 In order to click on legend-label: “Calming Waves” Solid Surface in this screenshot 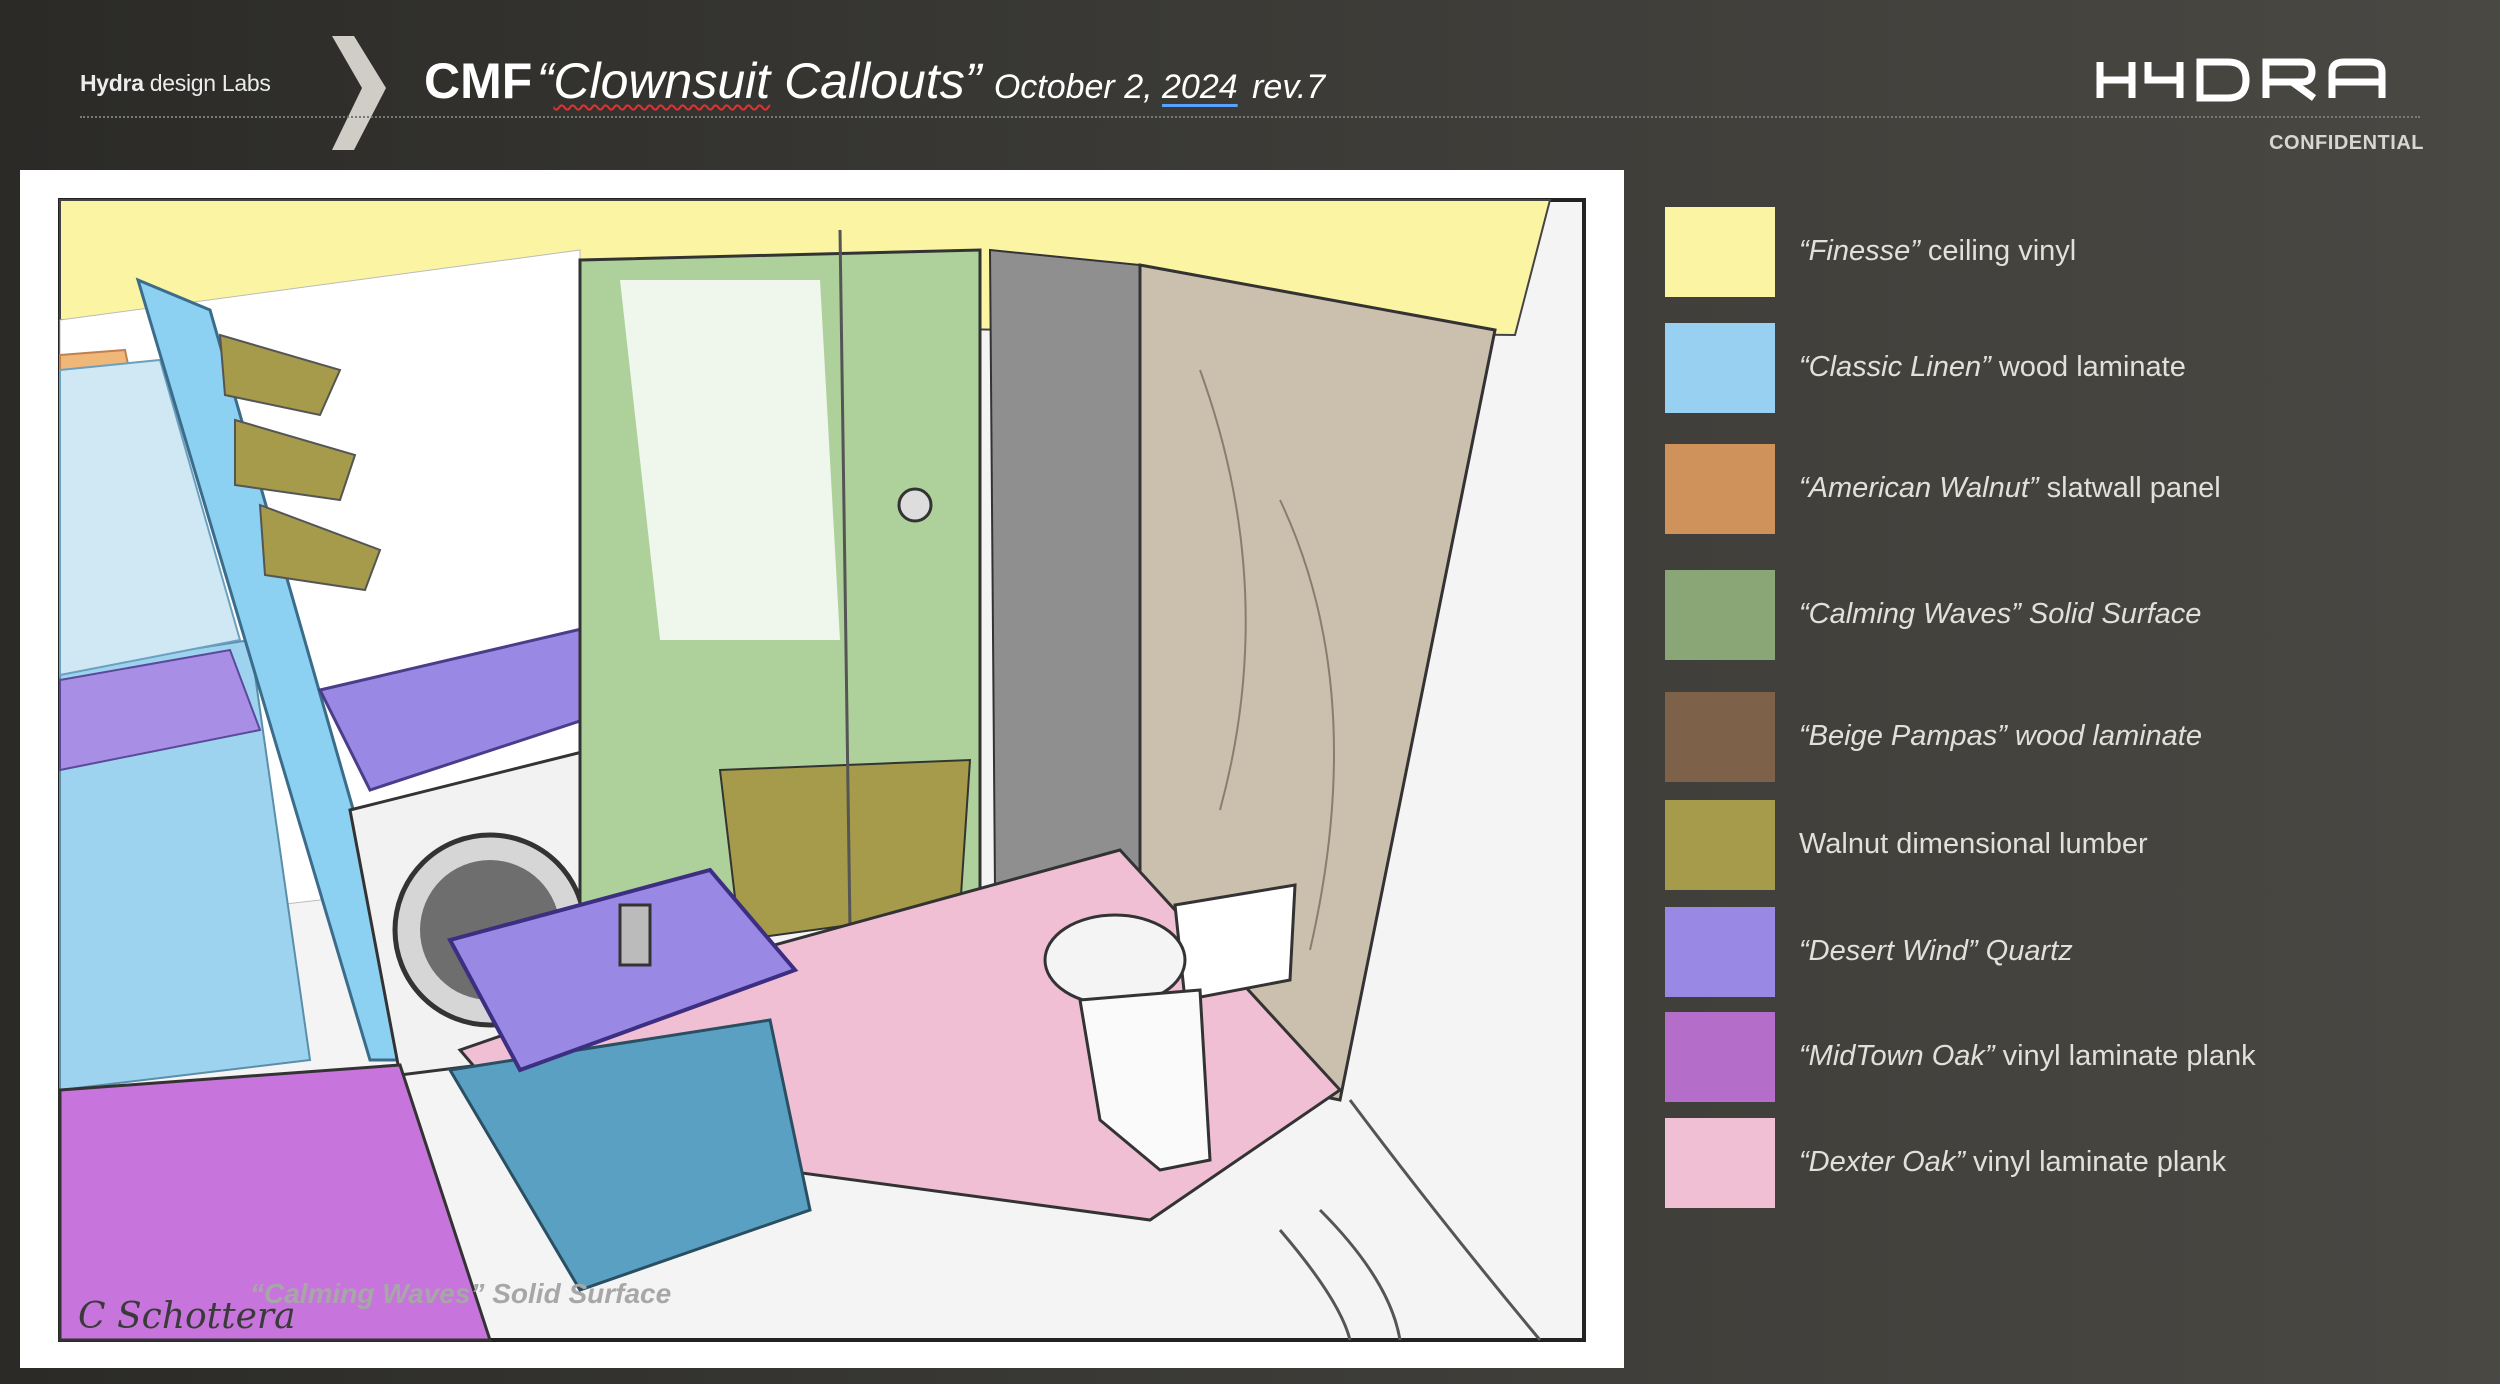, I will do `click(2000, 614)`.